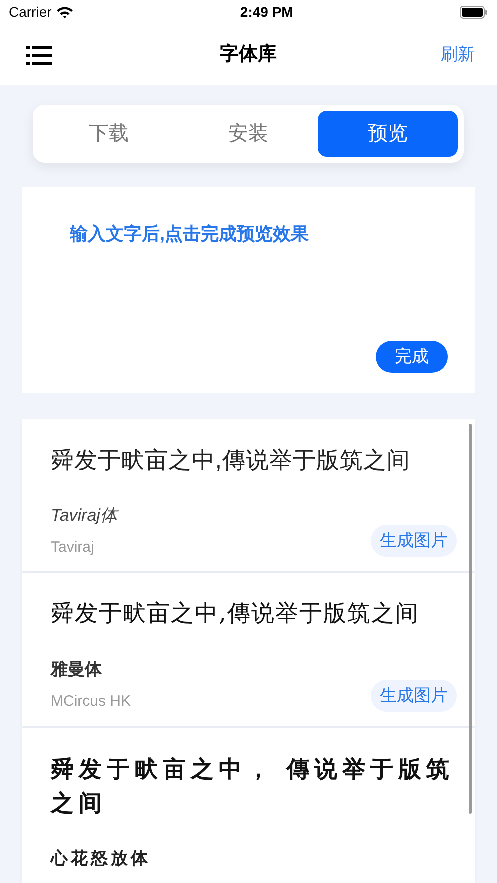 Image resolution: width=497 pixels, height=883 pixels. I want to click on done-button: 完成, so click(412, 356).